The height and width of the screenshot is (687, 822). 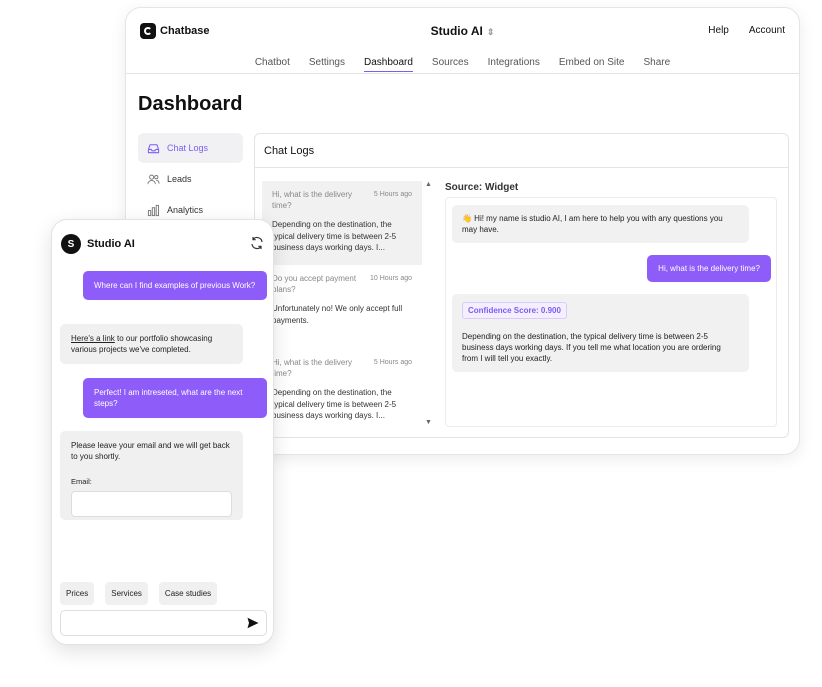 What do you see at coordinates (81, 481) in the screenshot?
I see `email-label: Email:` at bounding box center [81, 481].